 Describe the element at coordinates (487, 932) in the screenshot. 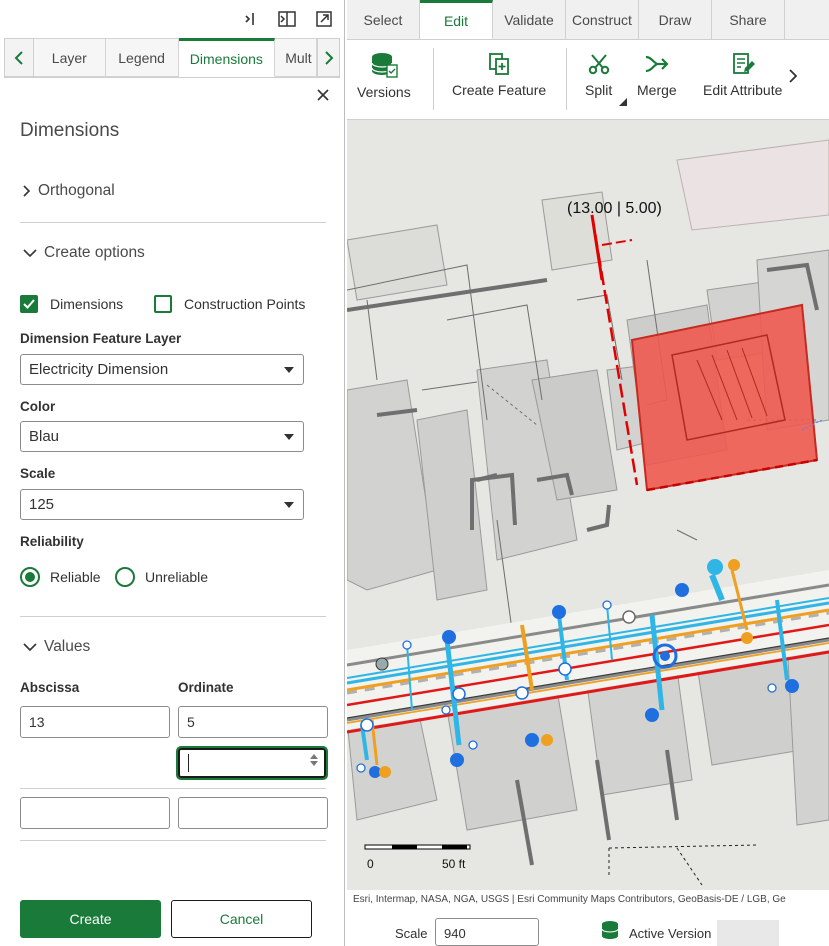

I see `scale-status-select: 940` at that location.